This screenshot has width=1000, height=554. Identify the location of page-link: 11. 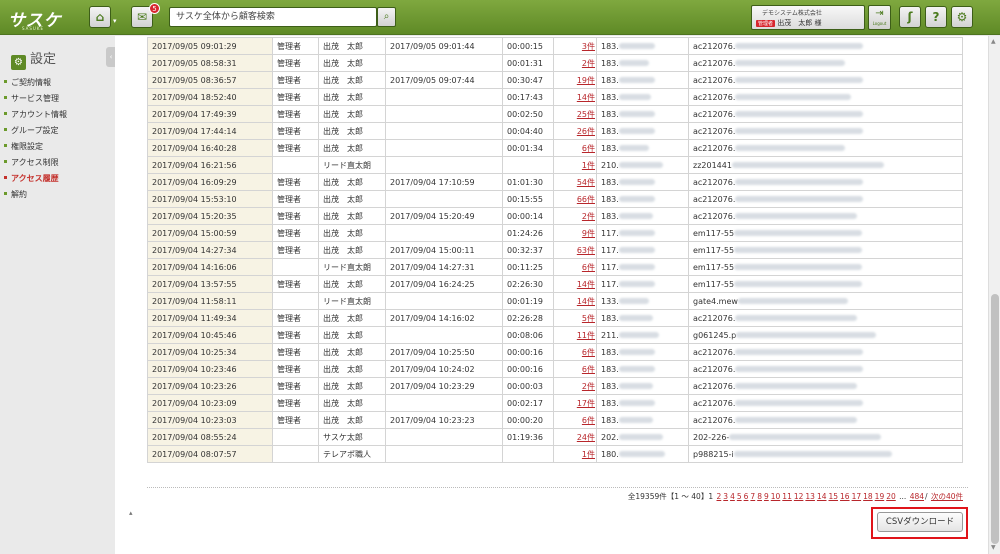
(787, 496).